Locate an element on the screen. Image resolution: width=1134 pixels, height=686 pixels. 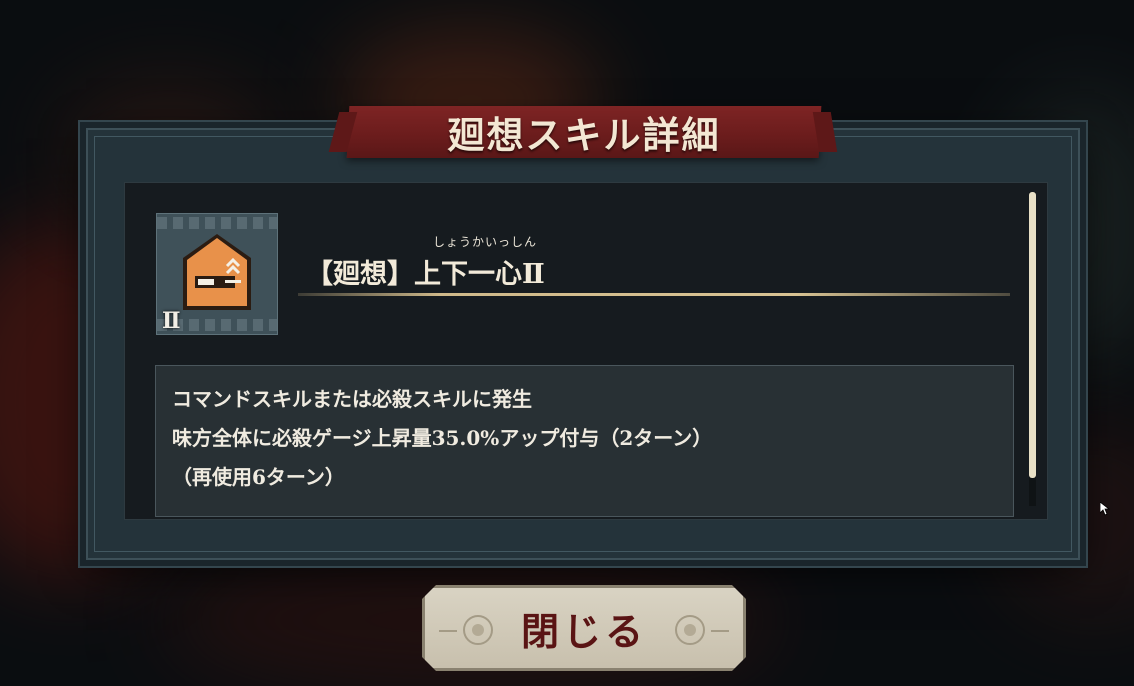
title-underline is located at coordinates (654, 294).